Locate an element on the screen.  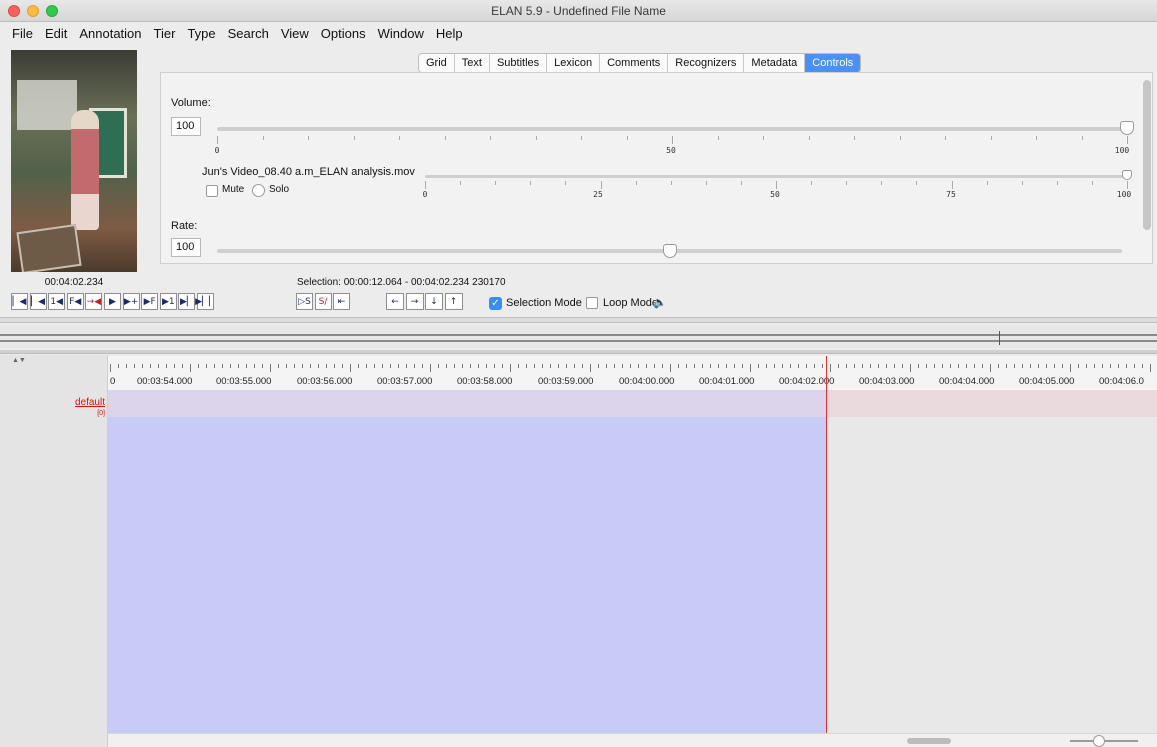
tier-name-default: default is located at coordinates (82, 402).